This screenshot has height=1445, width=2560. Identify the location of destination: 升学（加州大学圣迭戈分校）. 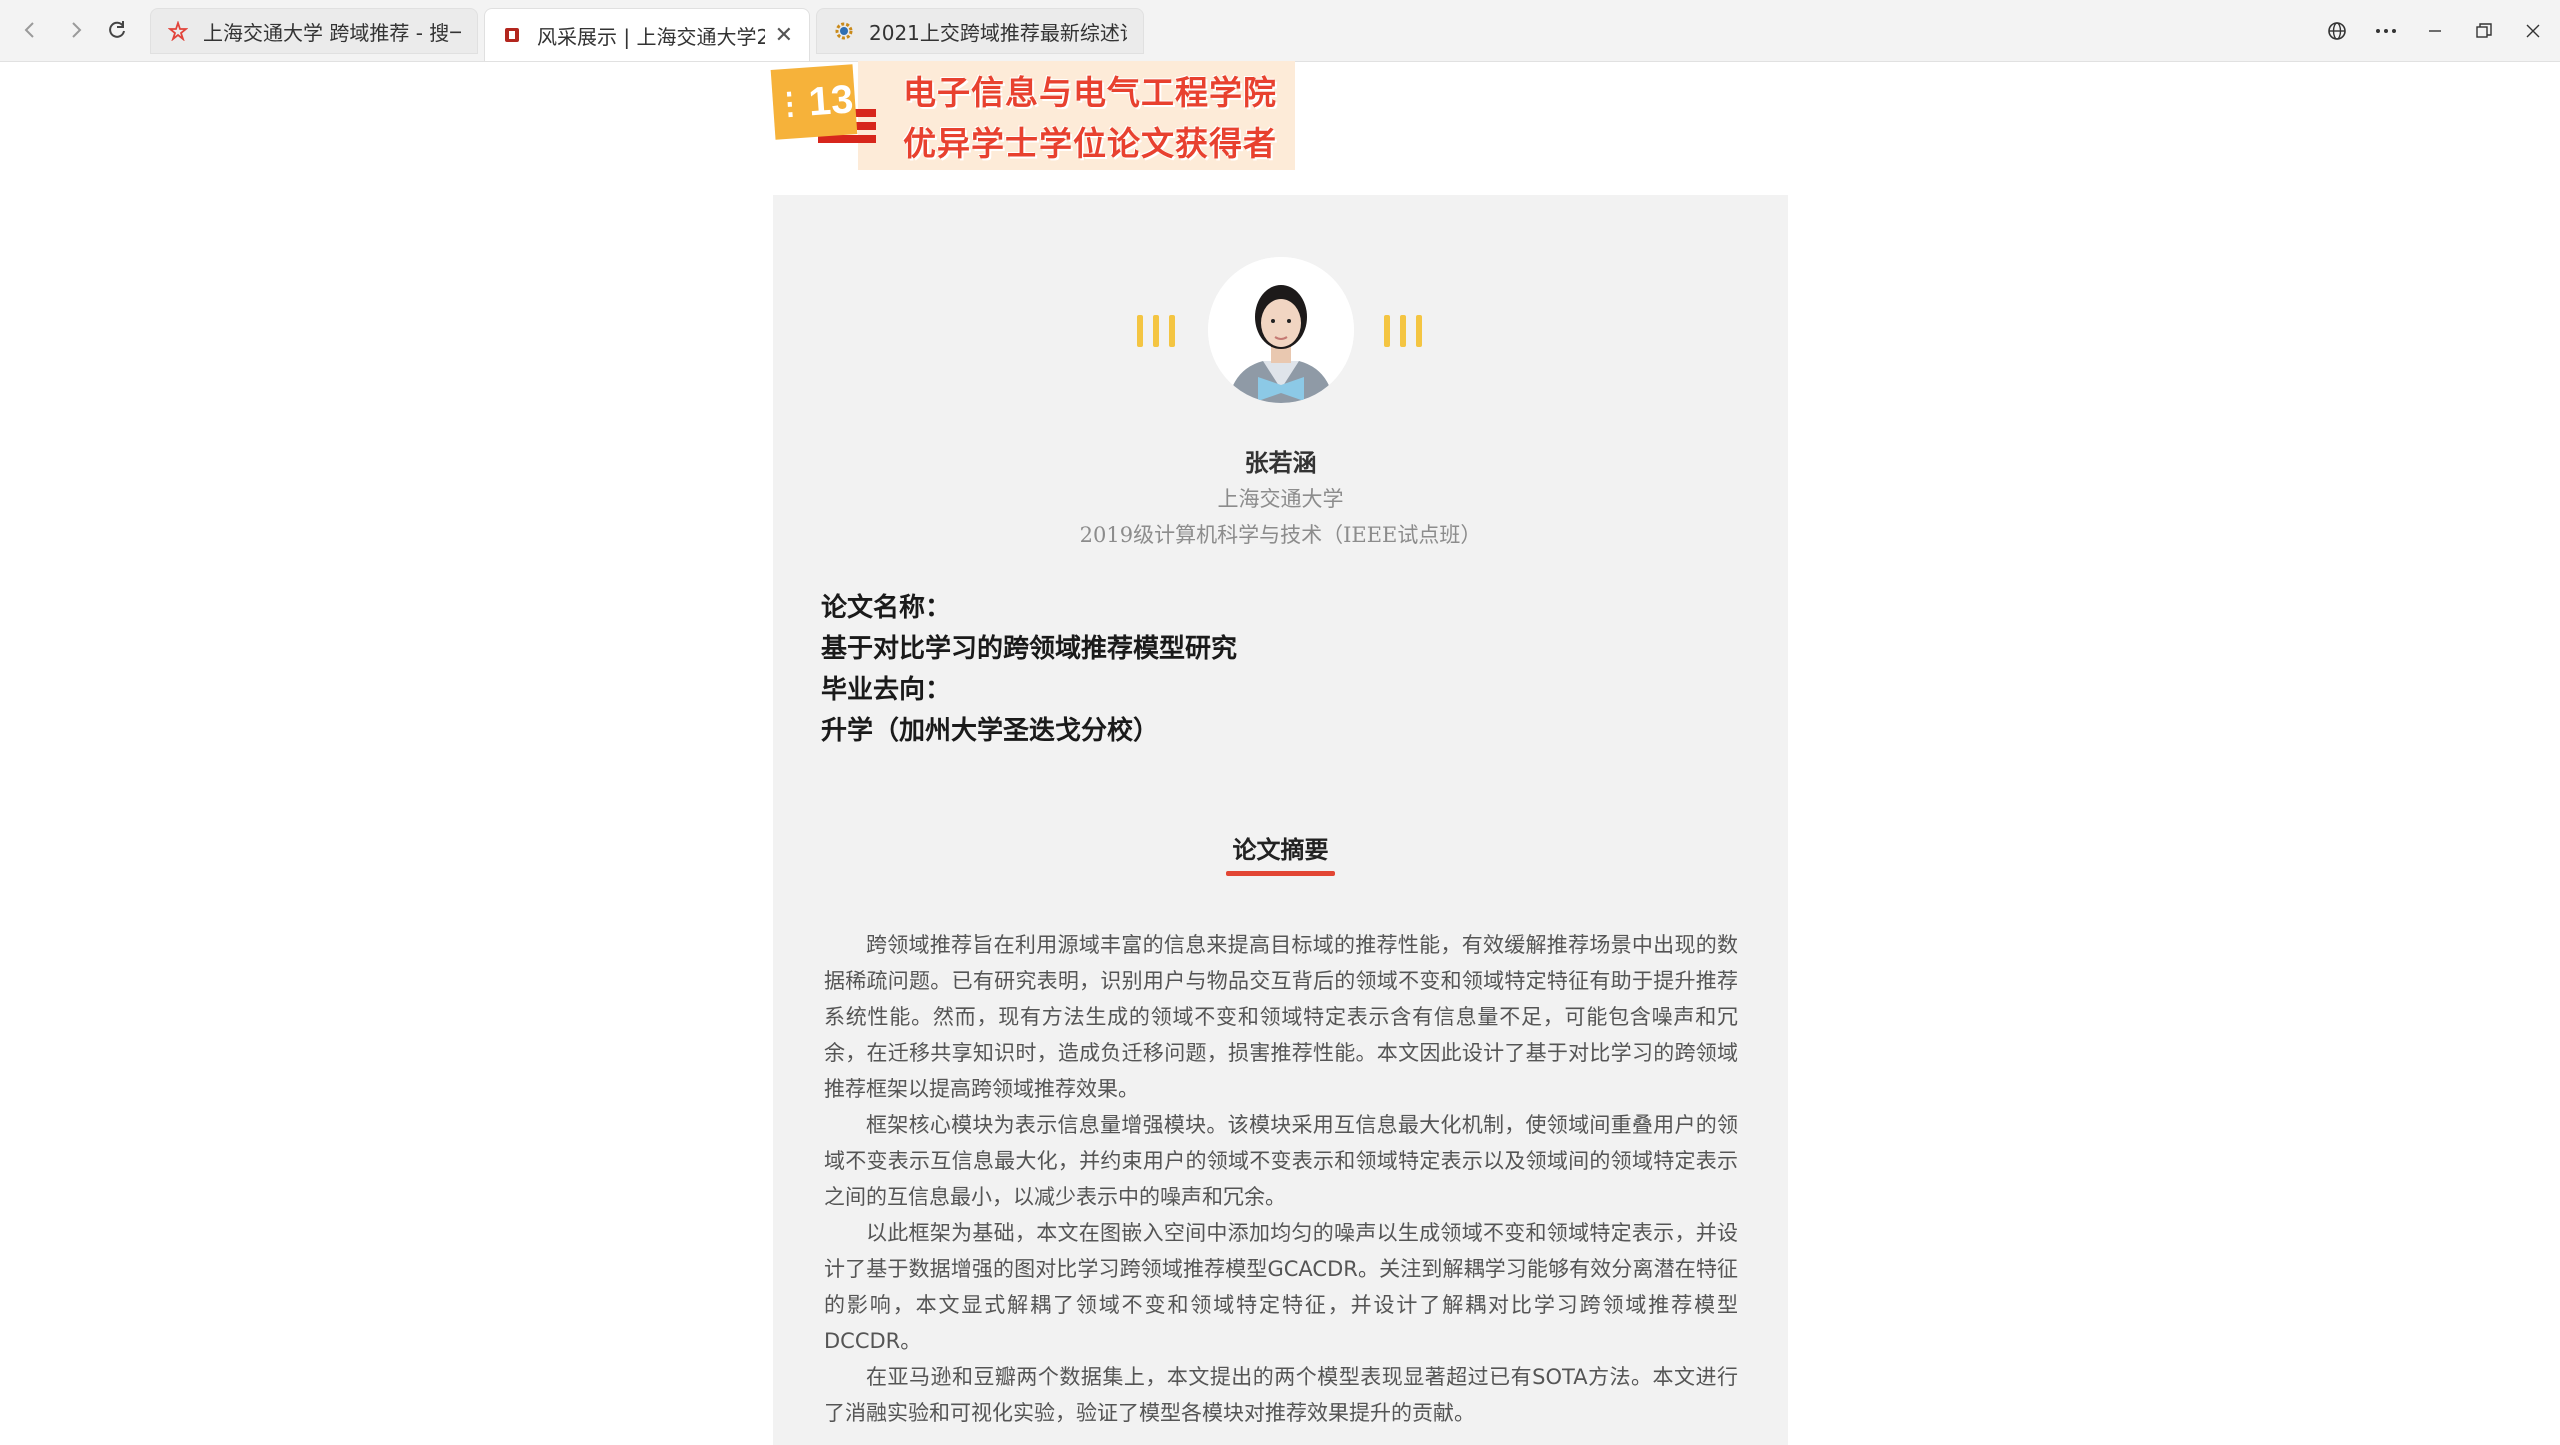
(990, 731).